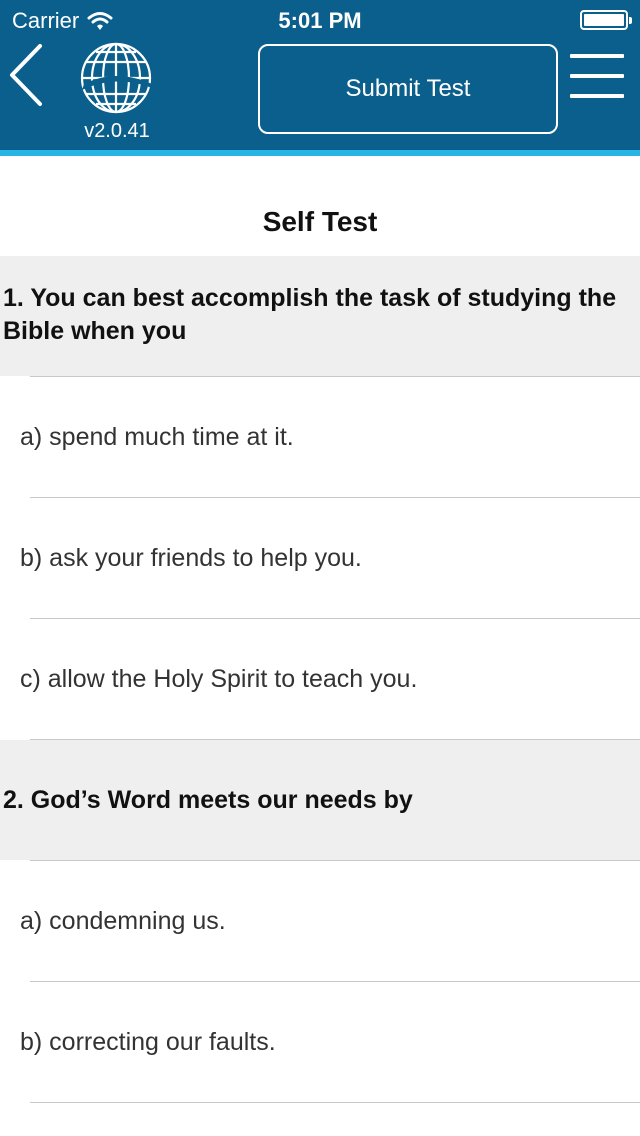  Describe the element at coordinates (117, 131) in the screenshot. I see `app-version: v2.0.41` at that location.